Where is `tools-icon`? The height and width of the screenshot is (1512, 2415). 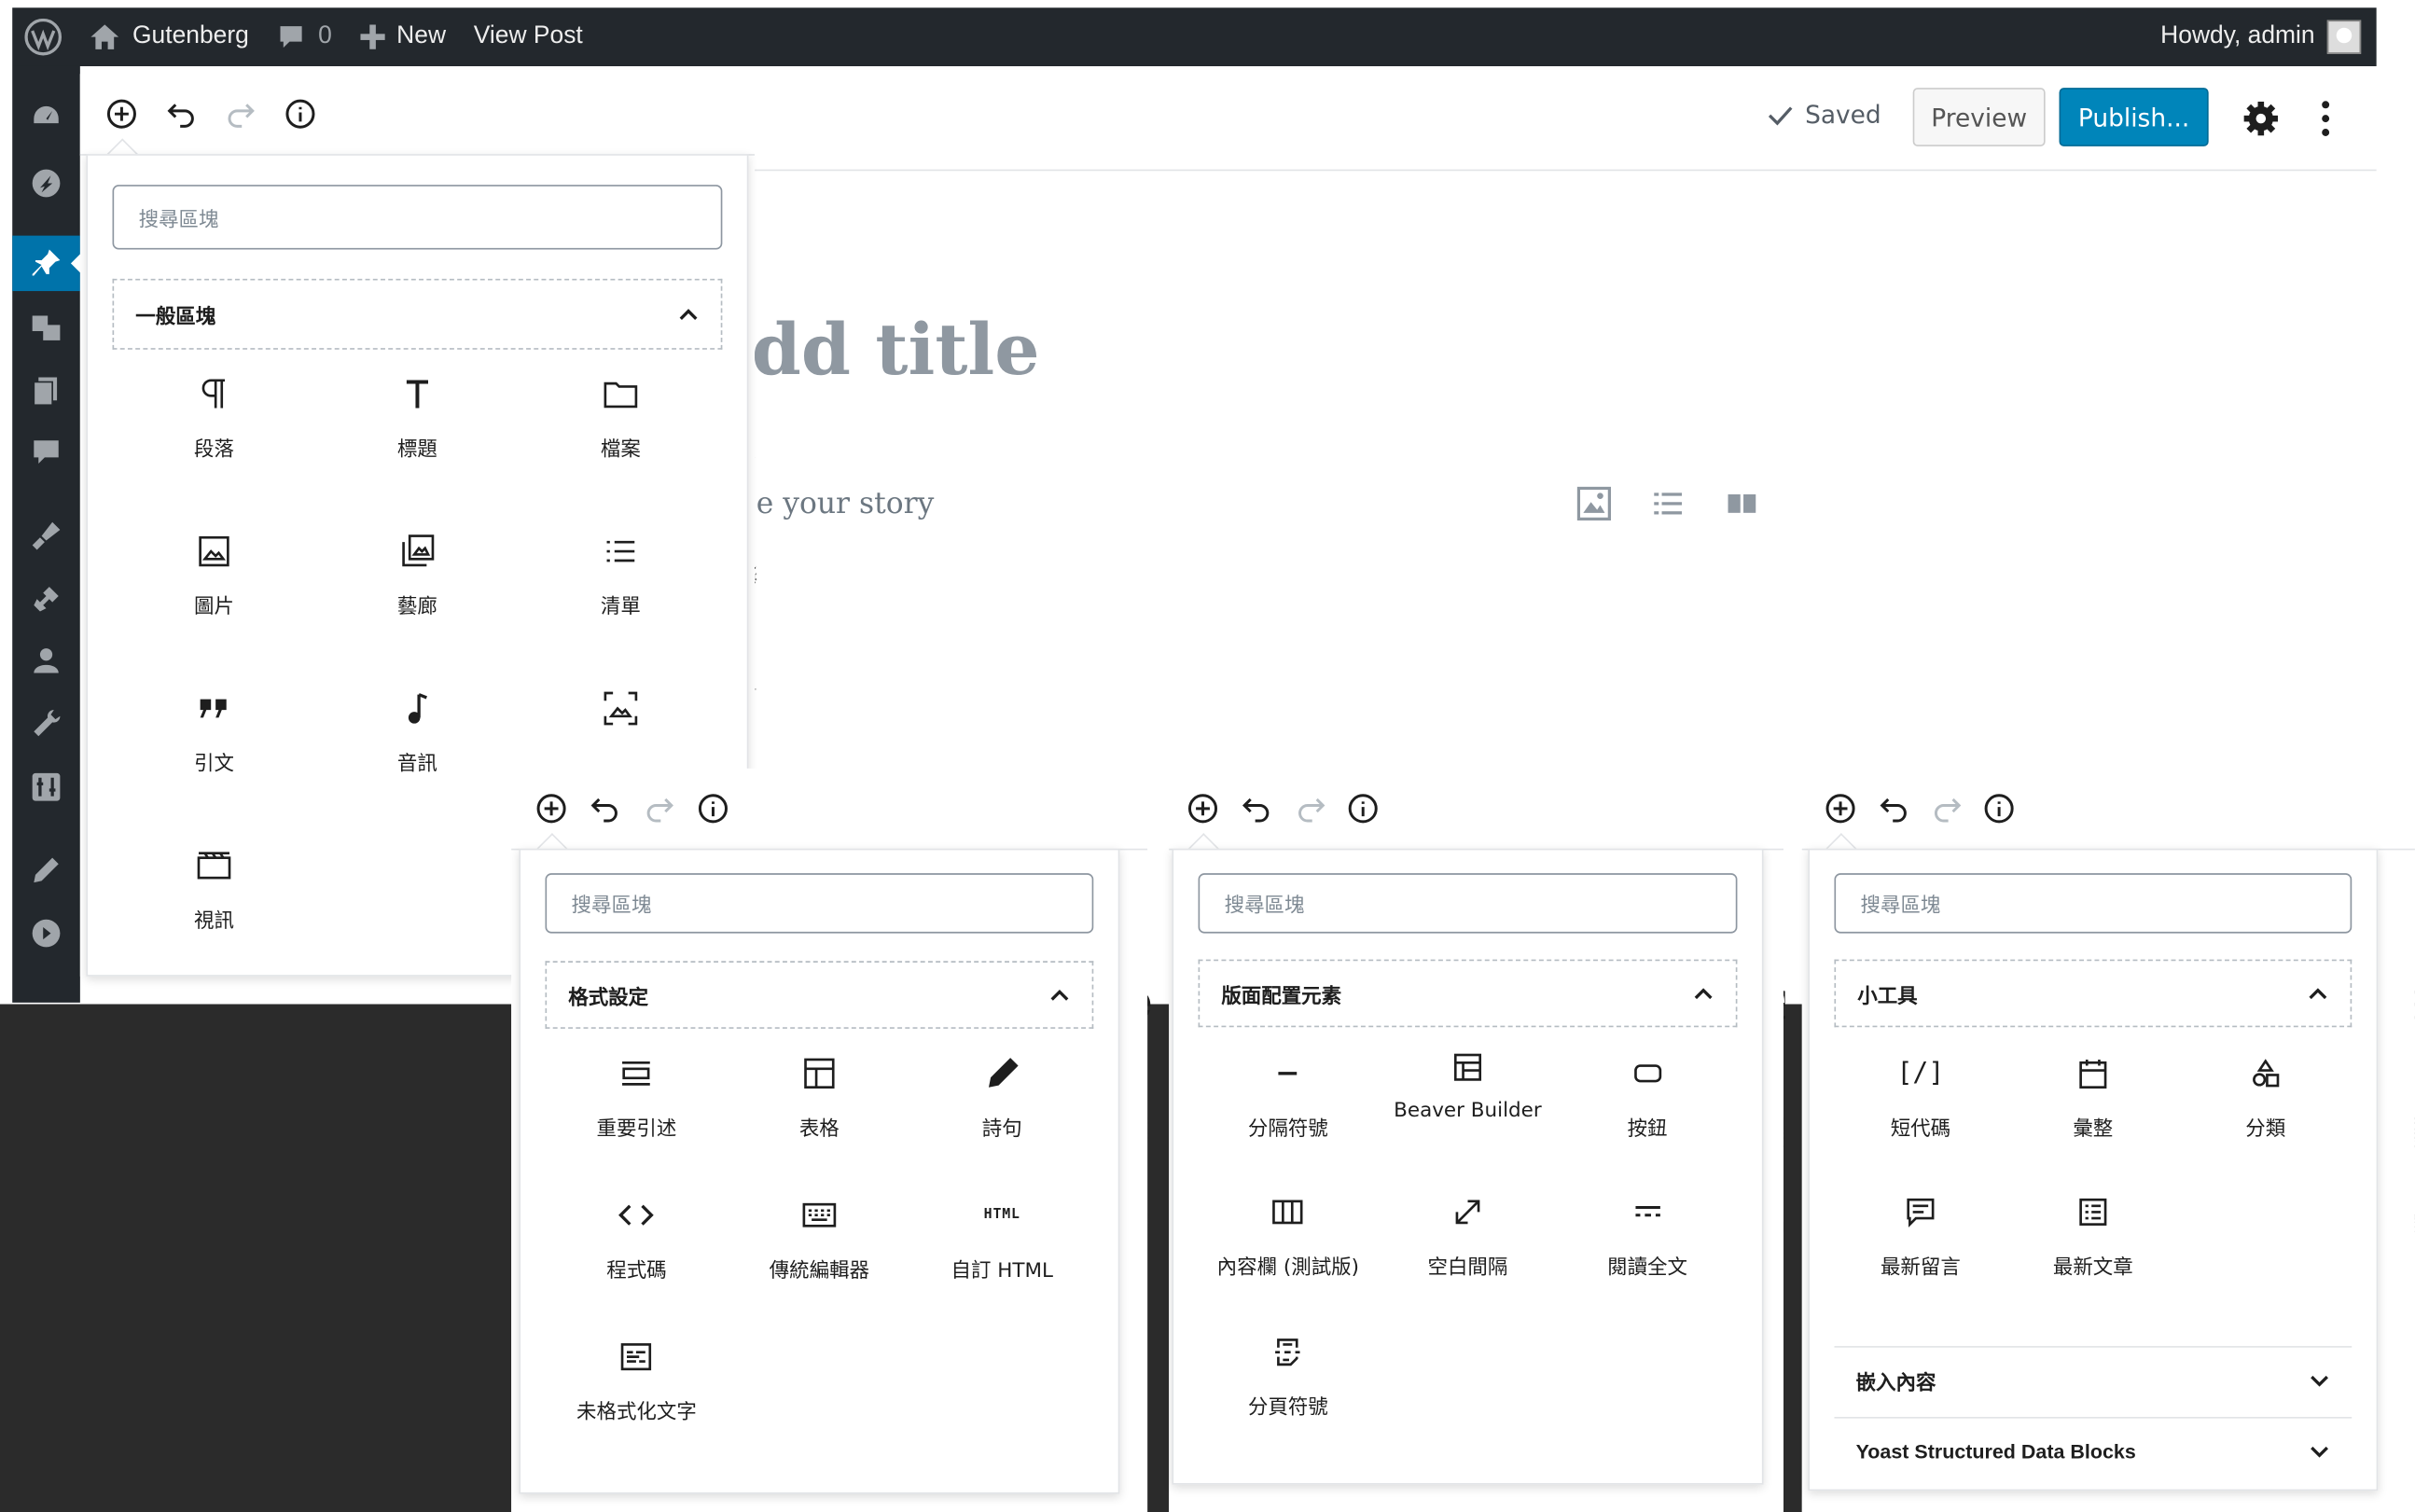 tools-icon is located at coordinates (46, 723).